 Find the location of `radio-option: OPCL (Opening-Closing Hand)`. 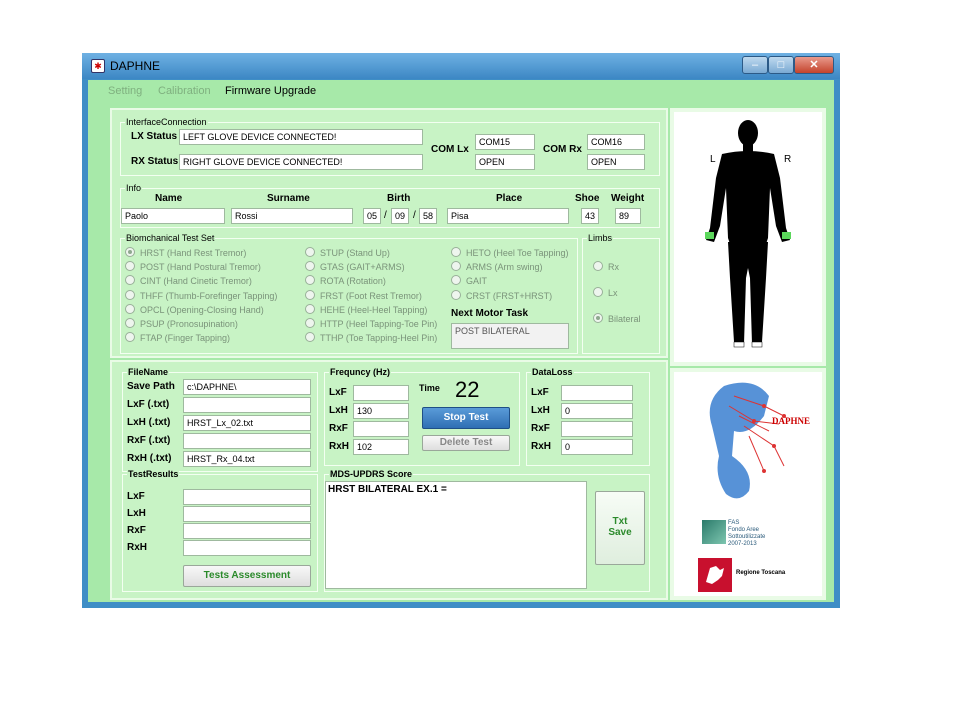

radio-option: OPCL (Opening-Closing Hand) is located at coordinates (194, 309).